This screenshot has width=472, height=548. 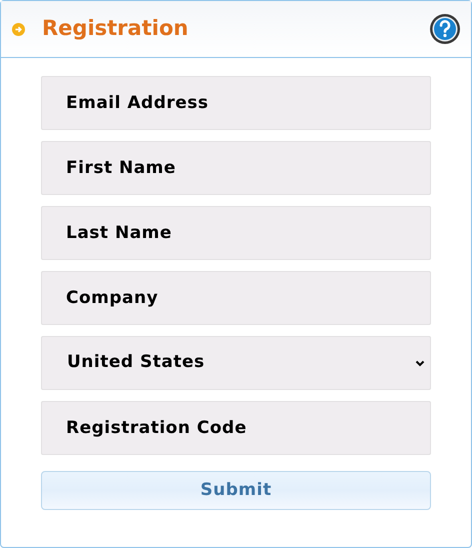 What do you see at coordinates (115, 28) in the screenshot?
I see `panel-title: Registration` at bounding box center [115, 28].